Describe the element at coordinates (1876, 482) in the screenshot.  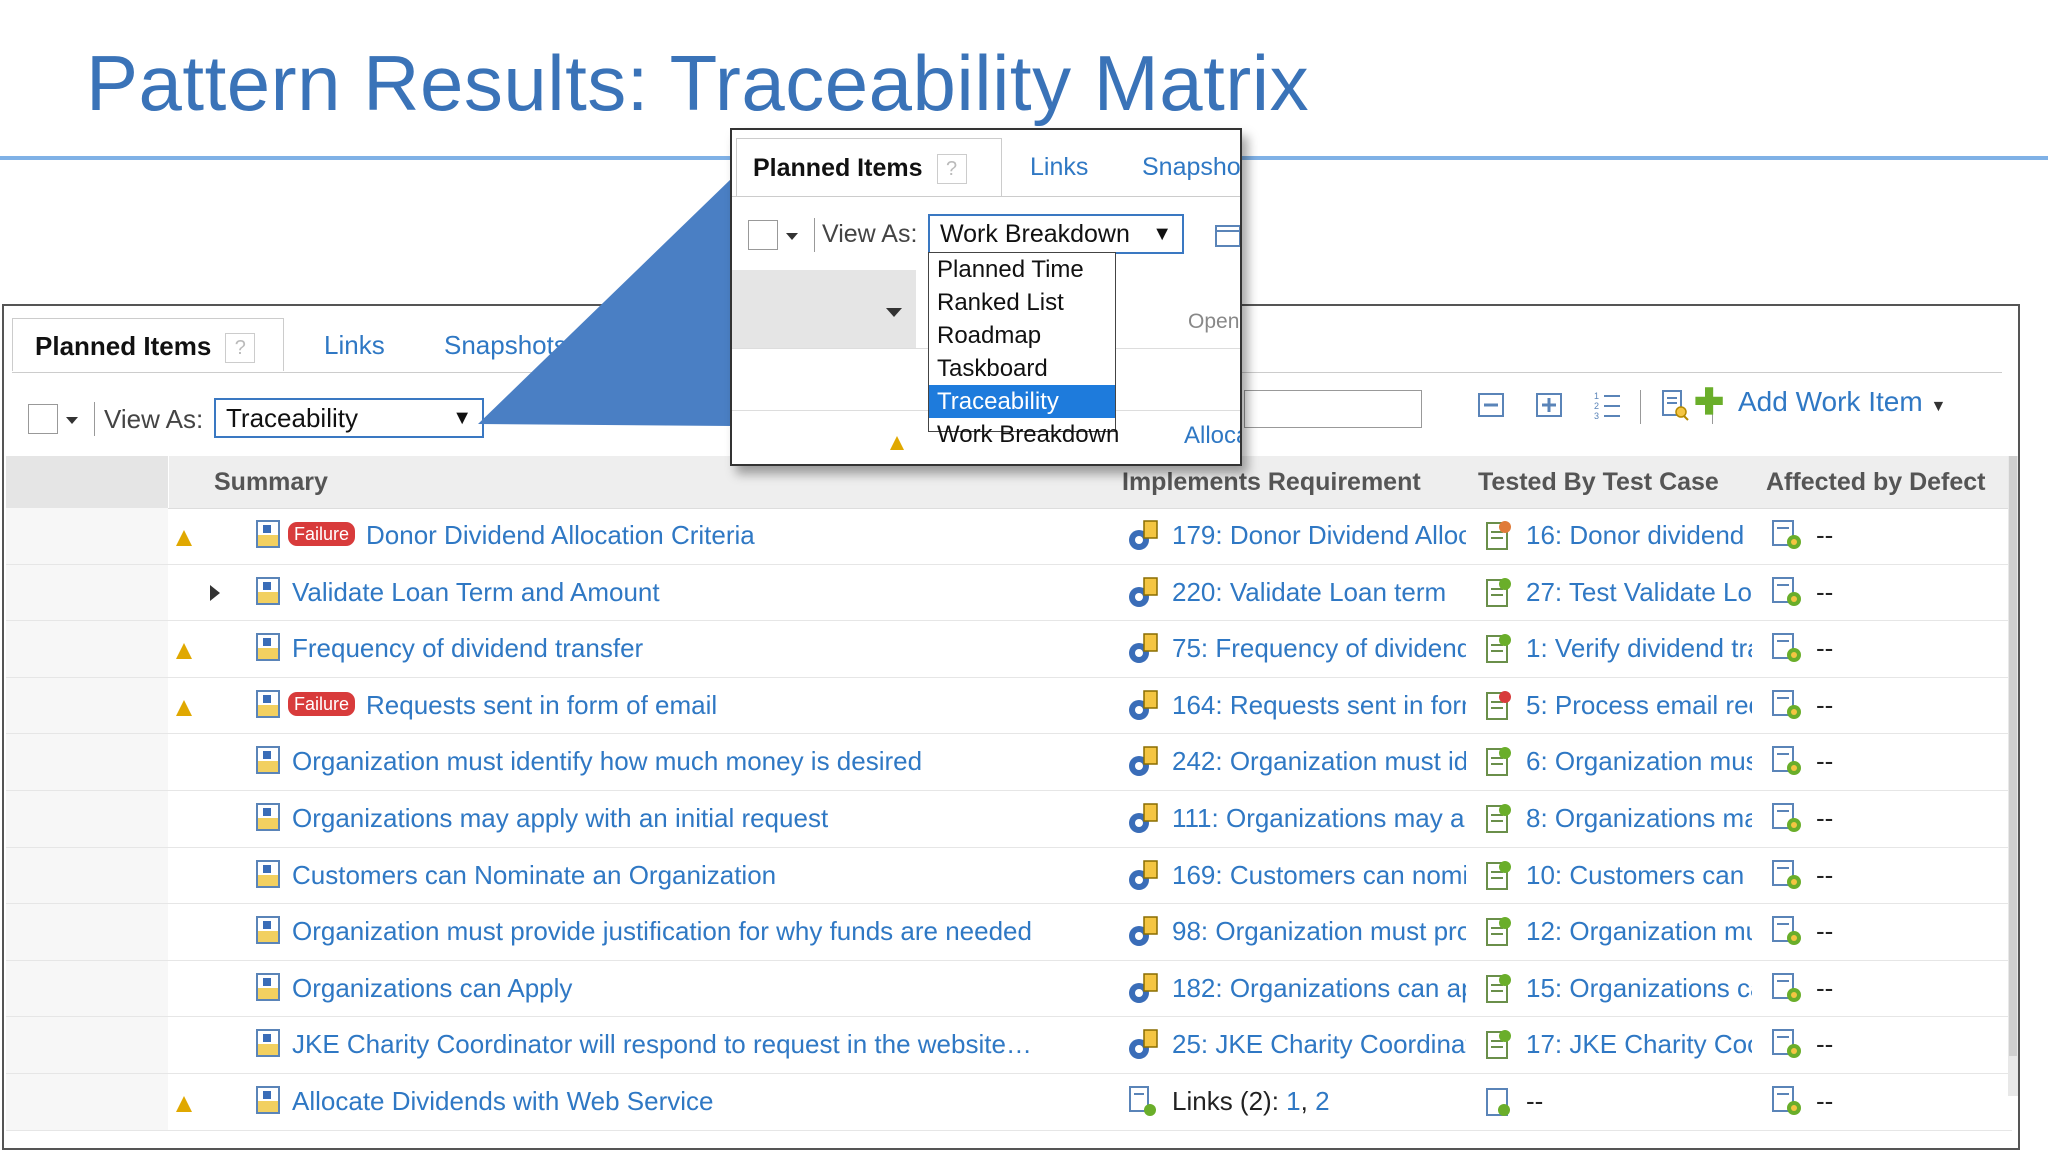
I see `column-header-defect: Affected by Defect` at that location.